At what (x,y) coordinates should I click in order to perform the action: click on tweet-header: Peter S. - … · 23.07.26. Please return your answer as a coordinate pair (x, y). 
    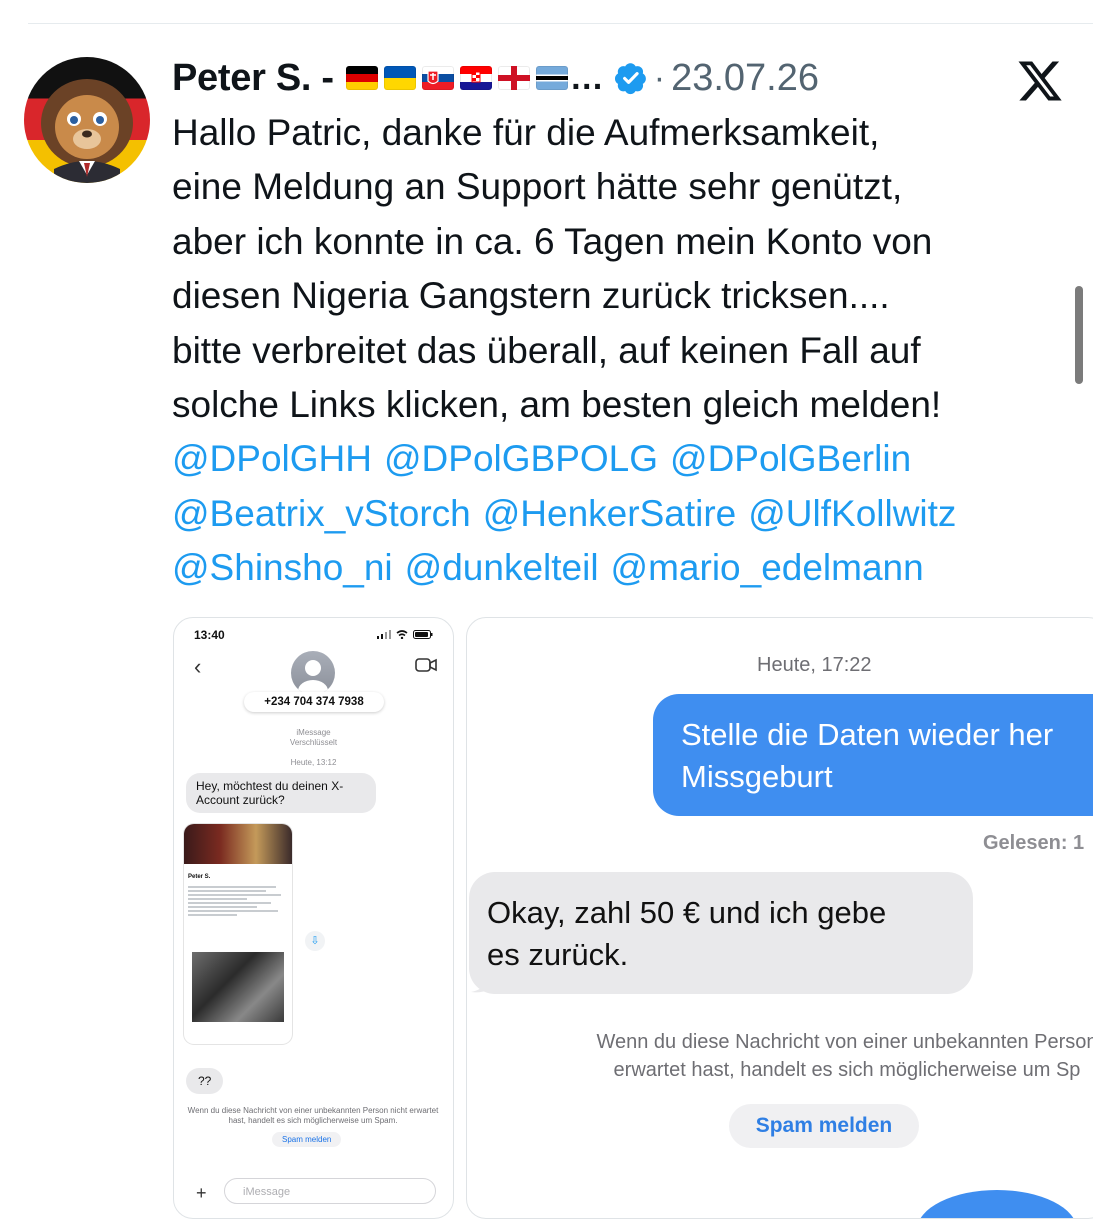
    Looking at the image, I should click on (495, 78).